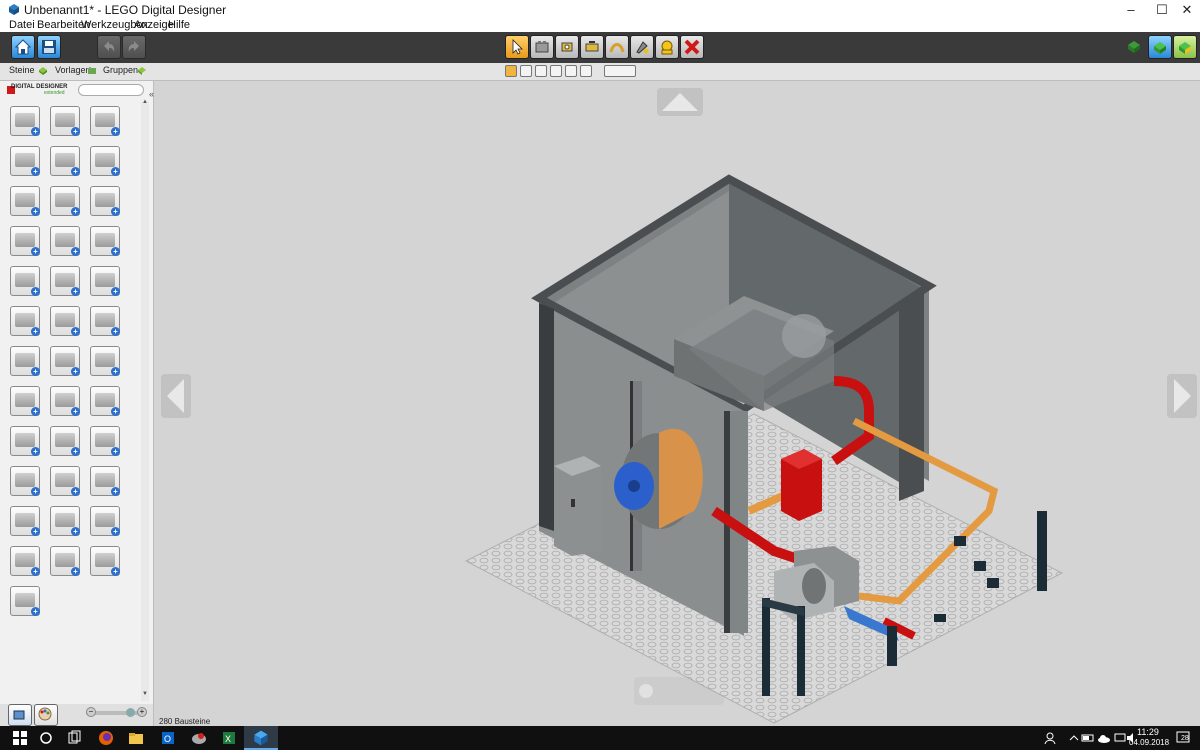 The width and height of the screenshot is (1200, 750). What do you see at coordinates (571, 71) in the screenshot?
I see `select-same-color-shape-button` at bounding box center [571, 71].